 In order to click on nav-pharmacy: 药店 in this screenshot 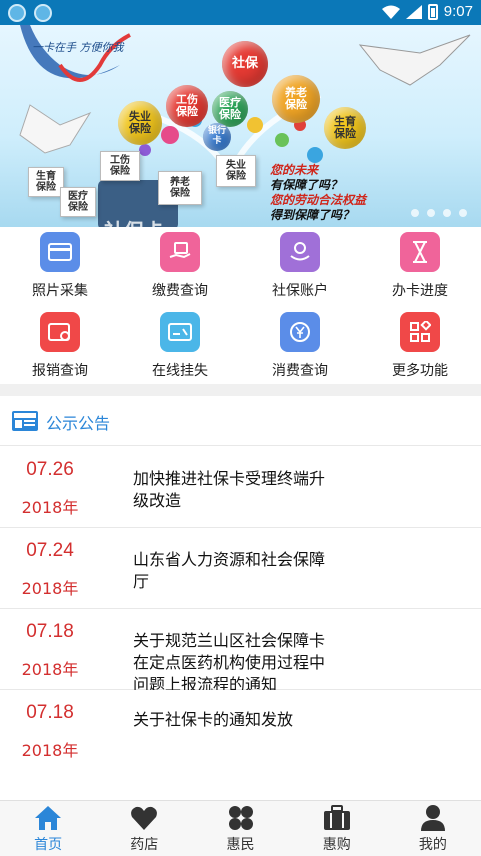, I will do `click(144, 828)`.